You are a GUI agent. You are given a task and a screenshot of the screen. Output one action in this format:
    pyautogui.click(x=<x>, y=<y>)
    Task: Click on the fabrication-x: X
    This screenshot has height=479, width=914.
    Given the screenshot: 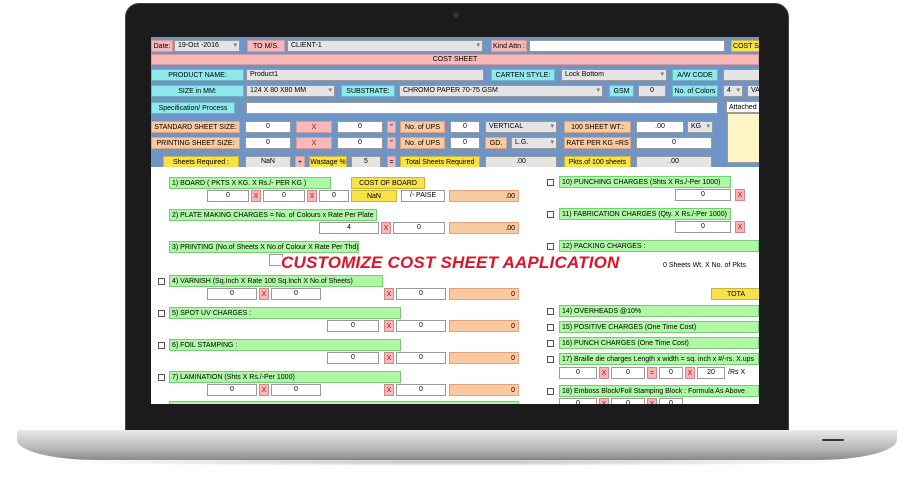 What is the action you would take?
    pyautogui.click(x=740, y=227)
    